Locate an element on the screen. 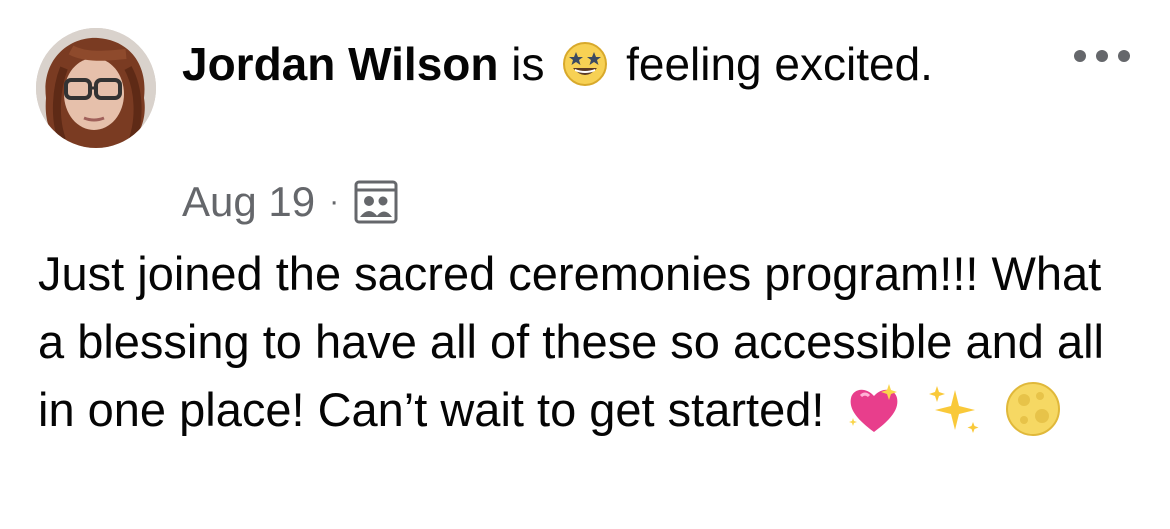 This screenshot has height=529, width=1170. group-audience-icon is located at coordinates (376, 202).